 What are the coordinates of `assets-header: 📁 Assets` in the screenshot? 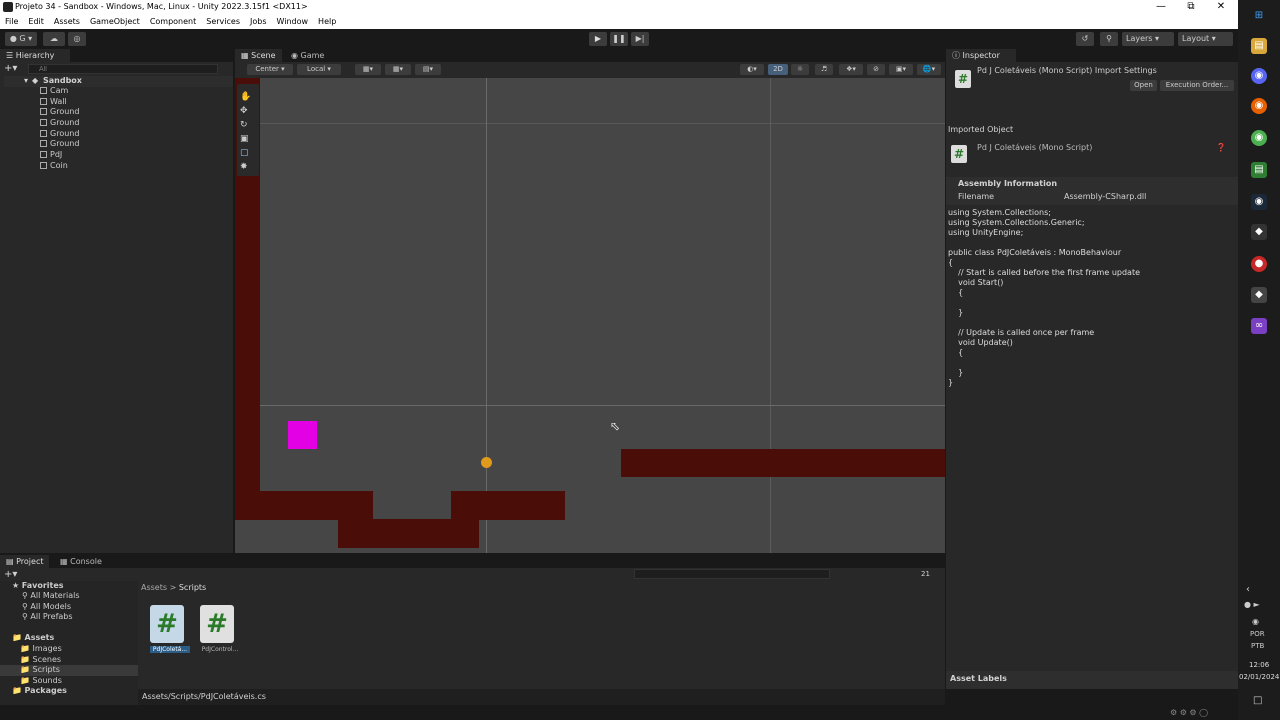 It's located at (33, 638).